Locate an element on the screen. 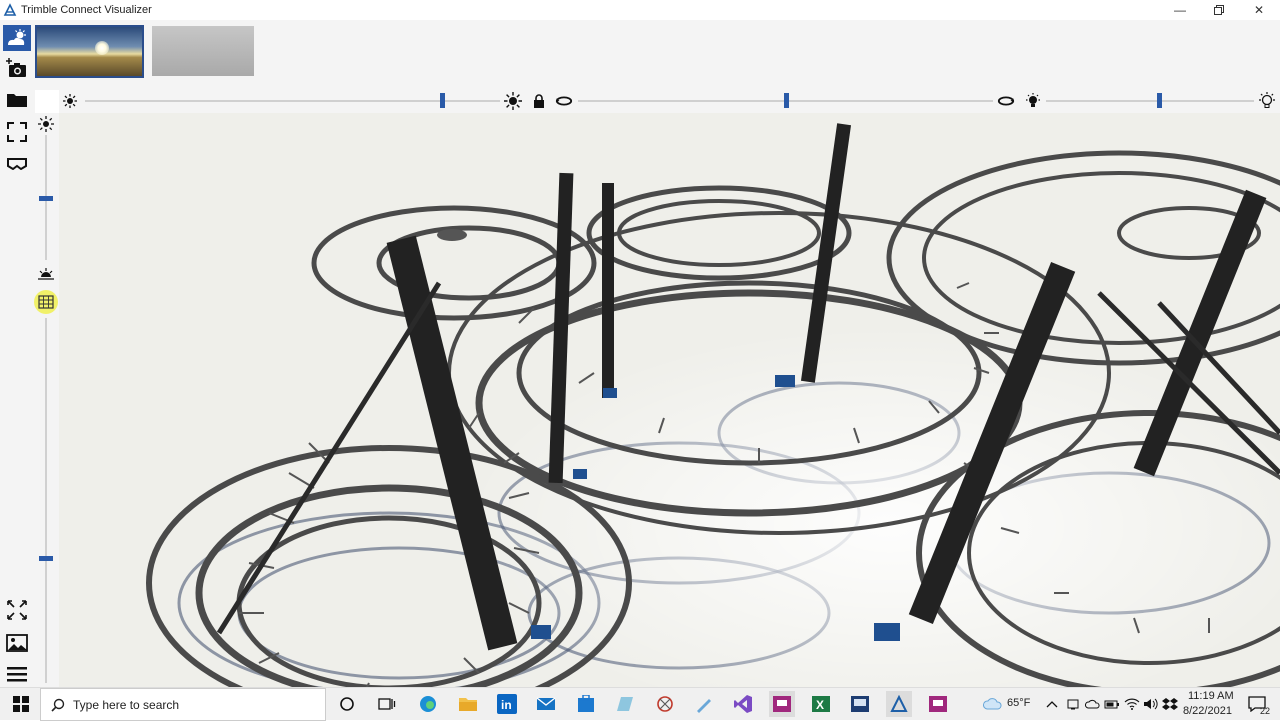 The height and width of the screenshot is (721, 1280). sun-large-icon is located at coordinates (513, 101).